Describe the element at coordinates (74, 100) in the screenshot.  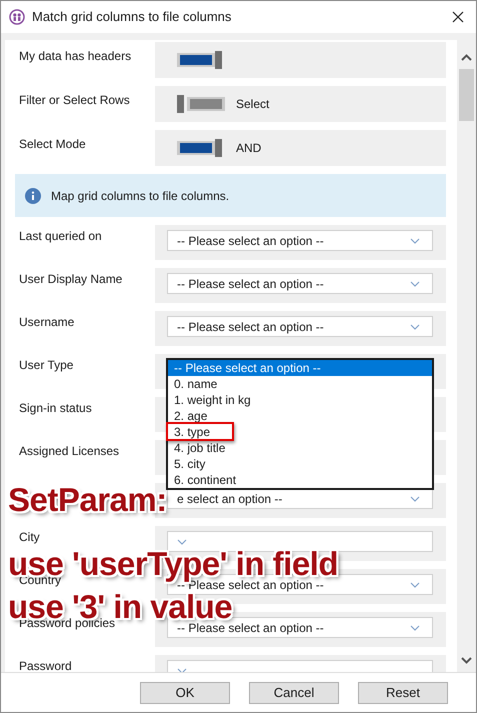
I see `field-label: Filter or Select Rows` at that location.